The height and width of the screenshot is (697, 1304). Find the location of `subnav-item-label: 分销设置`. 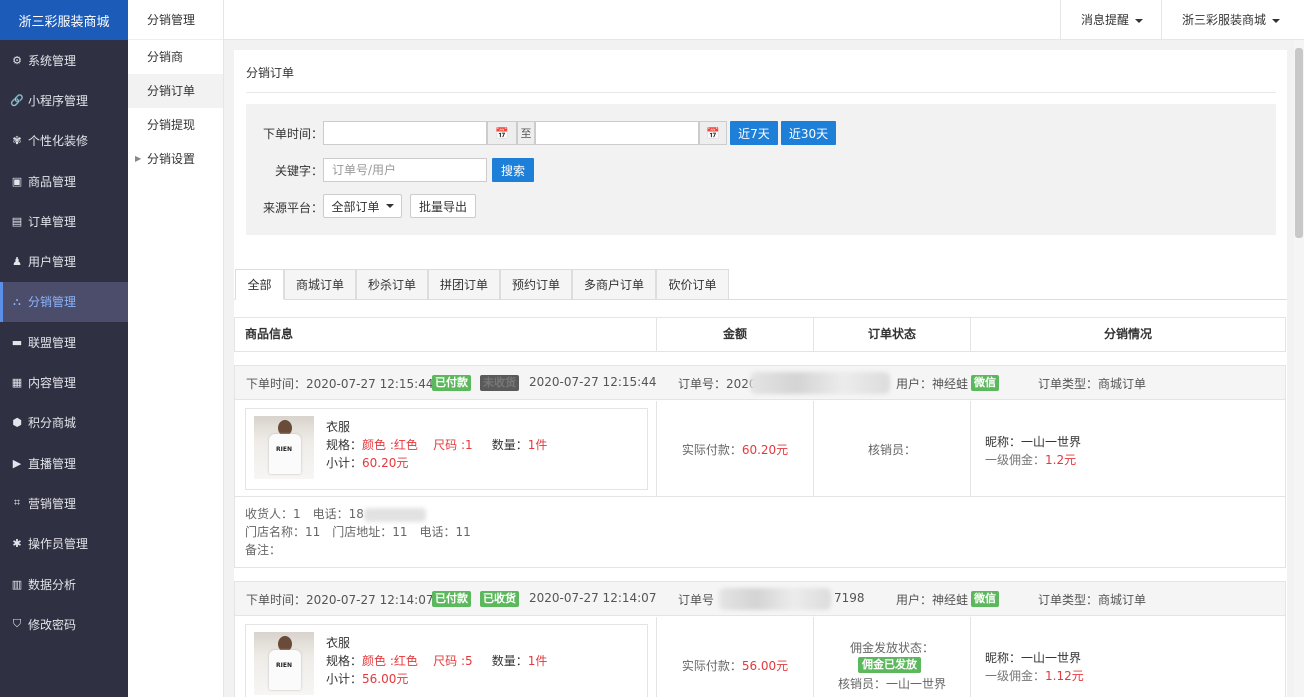

subnav-item-label: 分销设置 is located at coordinates (171, 159).